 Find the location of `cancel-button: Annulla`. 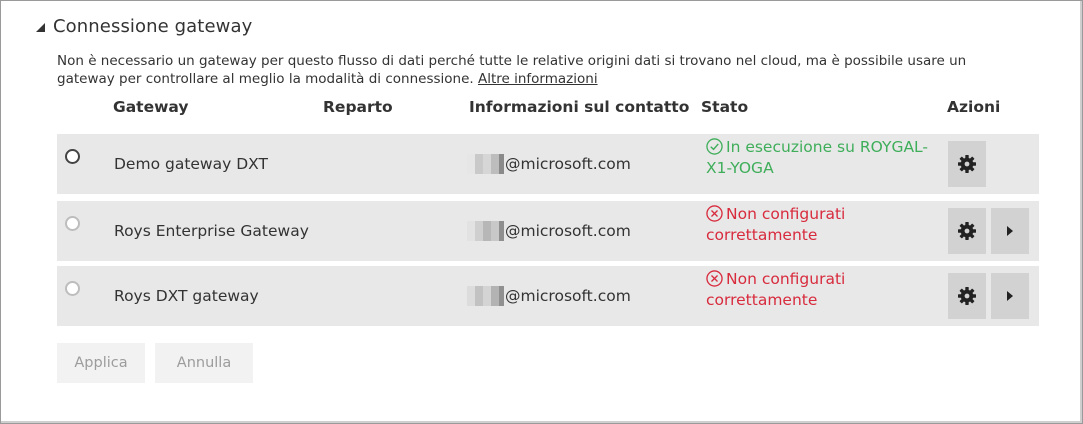

cancel-button: Annulla is located at coordinates (204, 363).